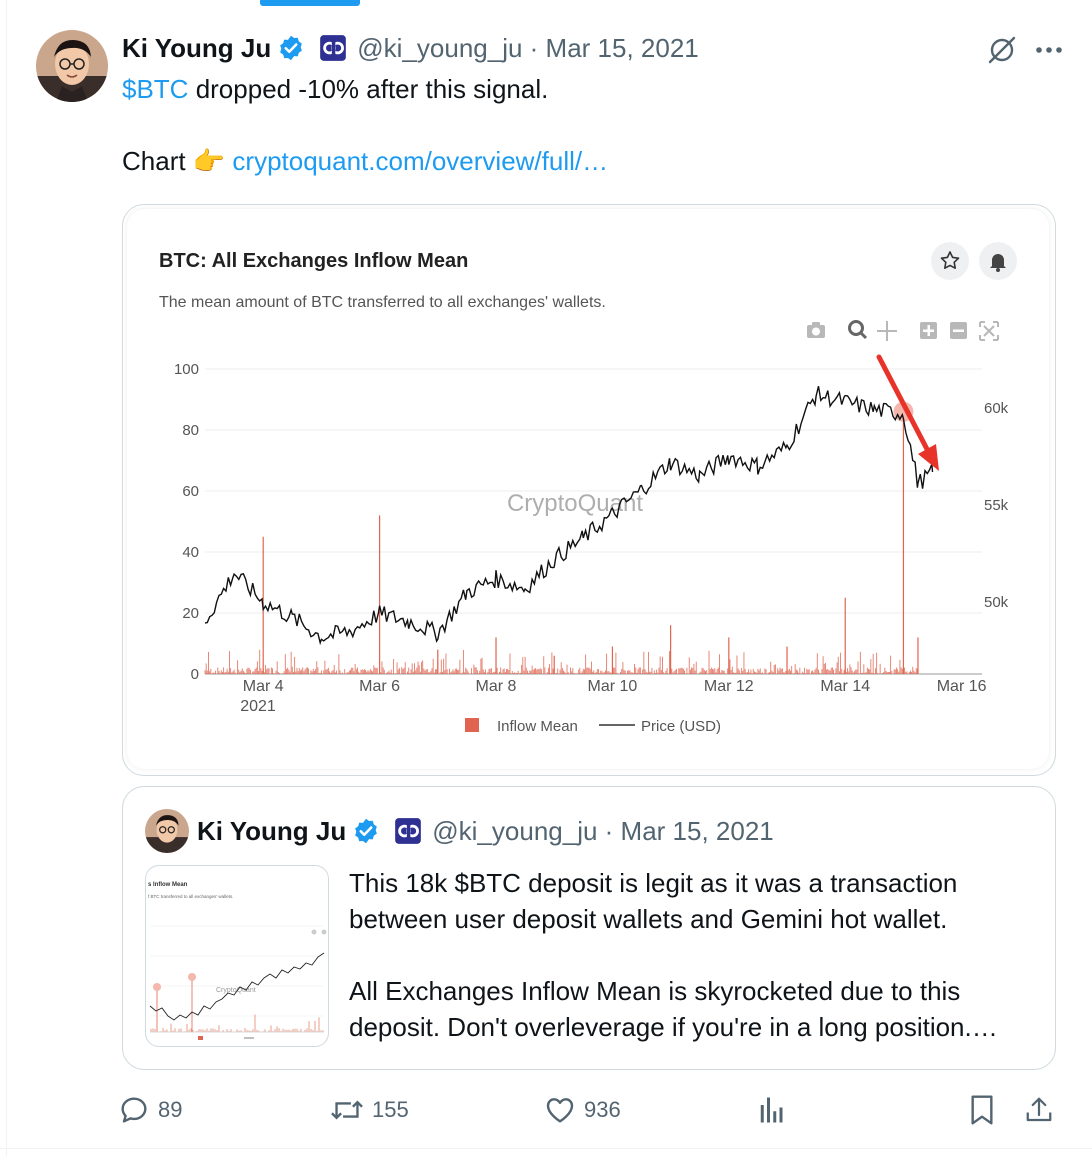 The height and width of the screenshot is (1156, 1092). What do you see at coordinates (313, 261) in the screenshot?
I see `chart-title: BTC: All Exchanges Inflow Mean` at bounding box center [313, 261].